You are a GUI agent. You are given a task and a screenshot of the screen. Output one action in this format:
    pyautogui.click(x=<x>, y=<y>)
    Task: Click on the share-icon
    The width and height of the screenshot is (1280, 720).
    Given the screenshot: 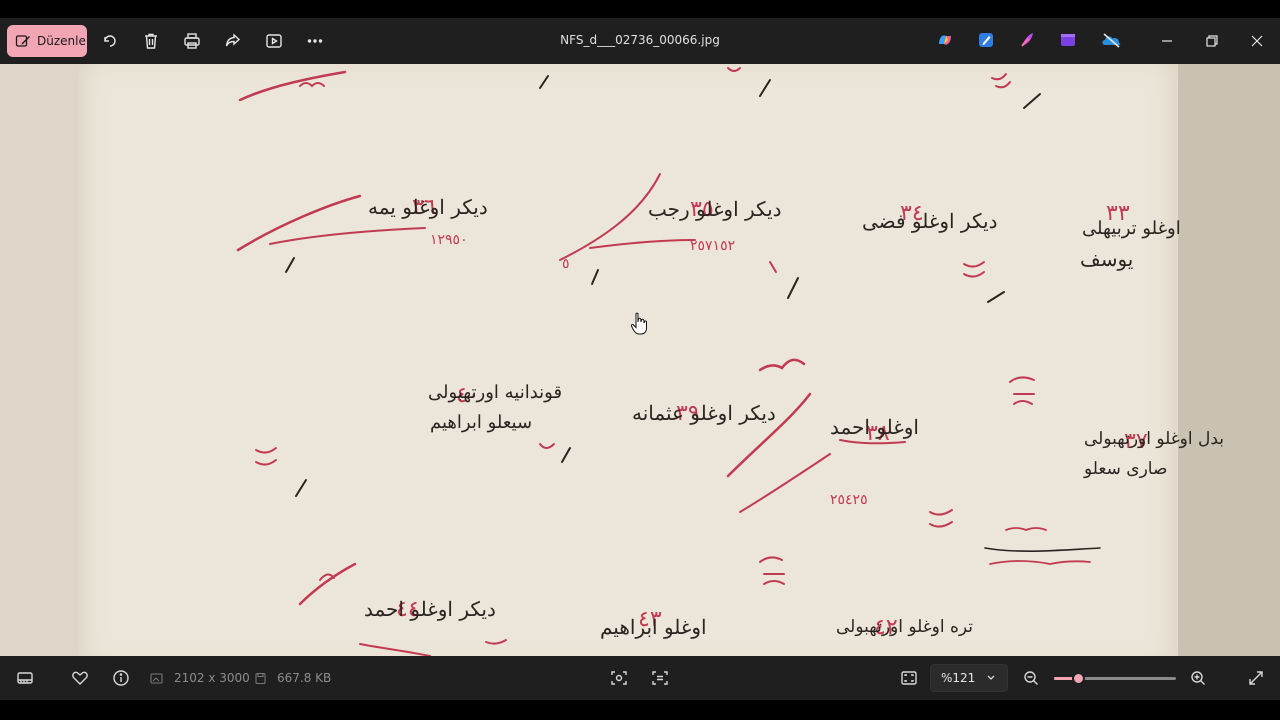 What is the action you would take?
    pyautogui.click(x=233, y=41)
    